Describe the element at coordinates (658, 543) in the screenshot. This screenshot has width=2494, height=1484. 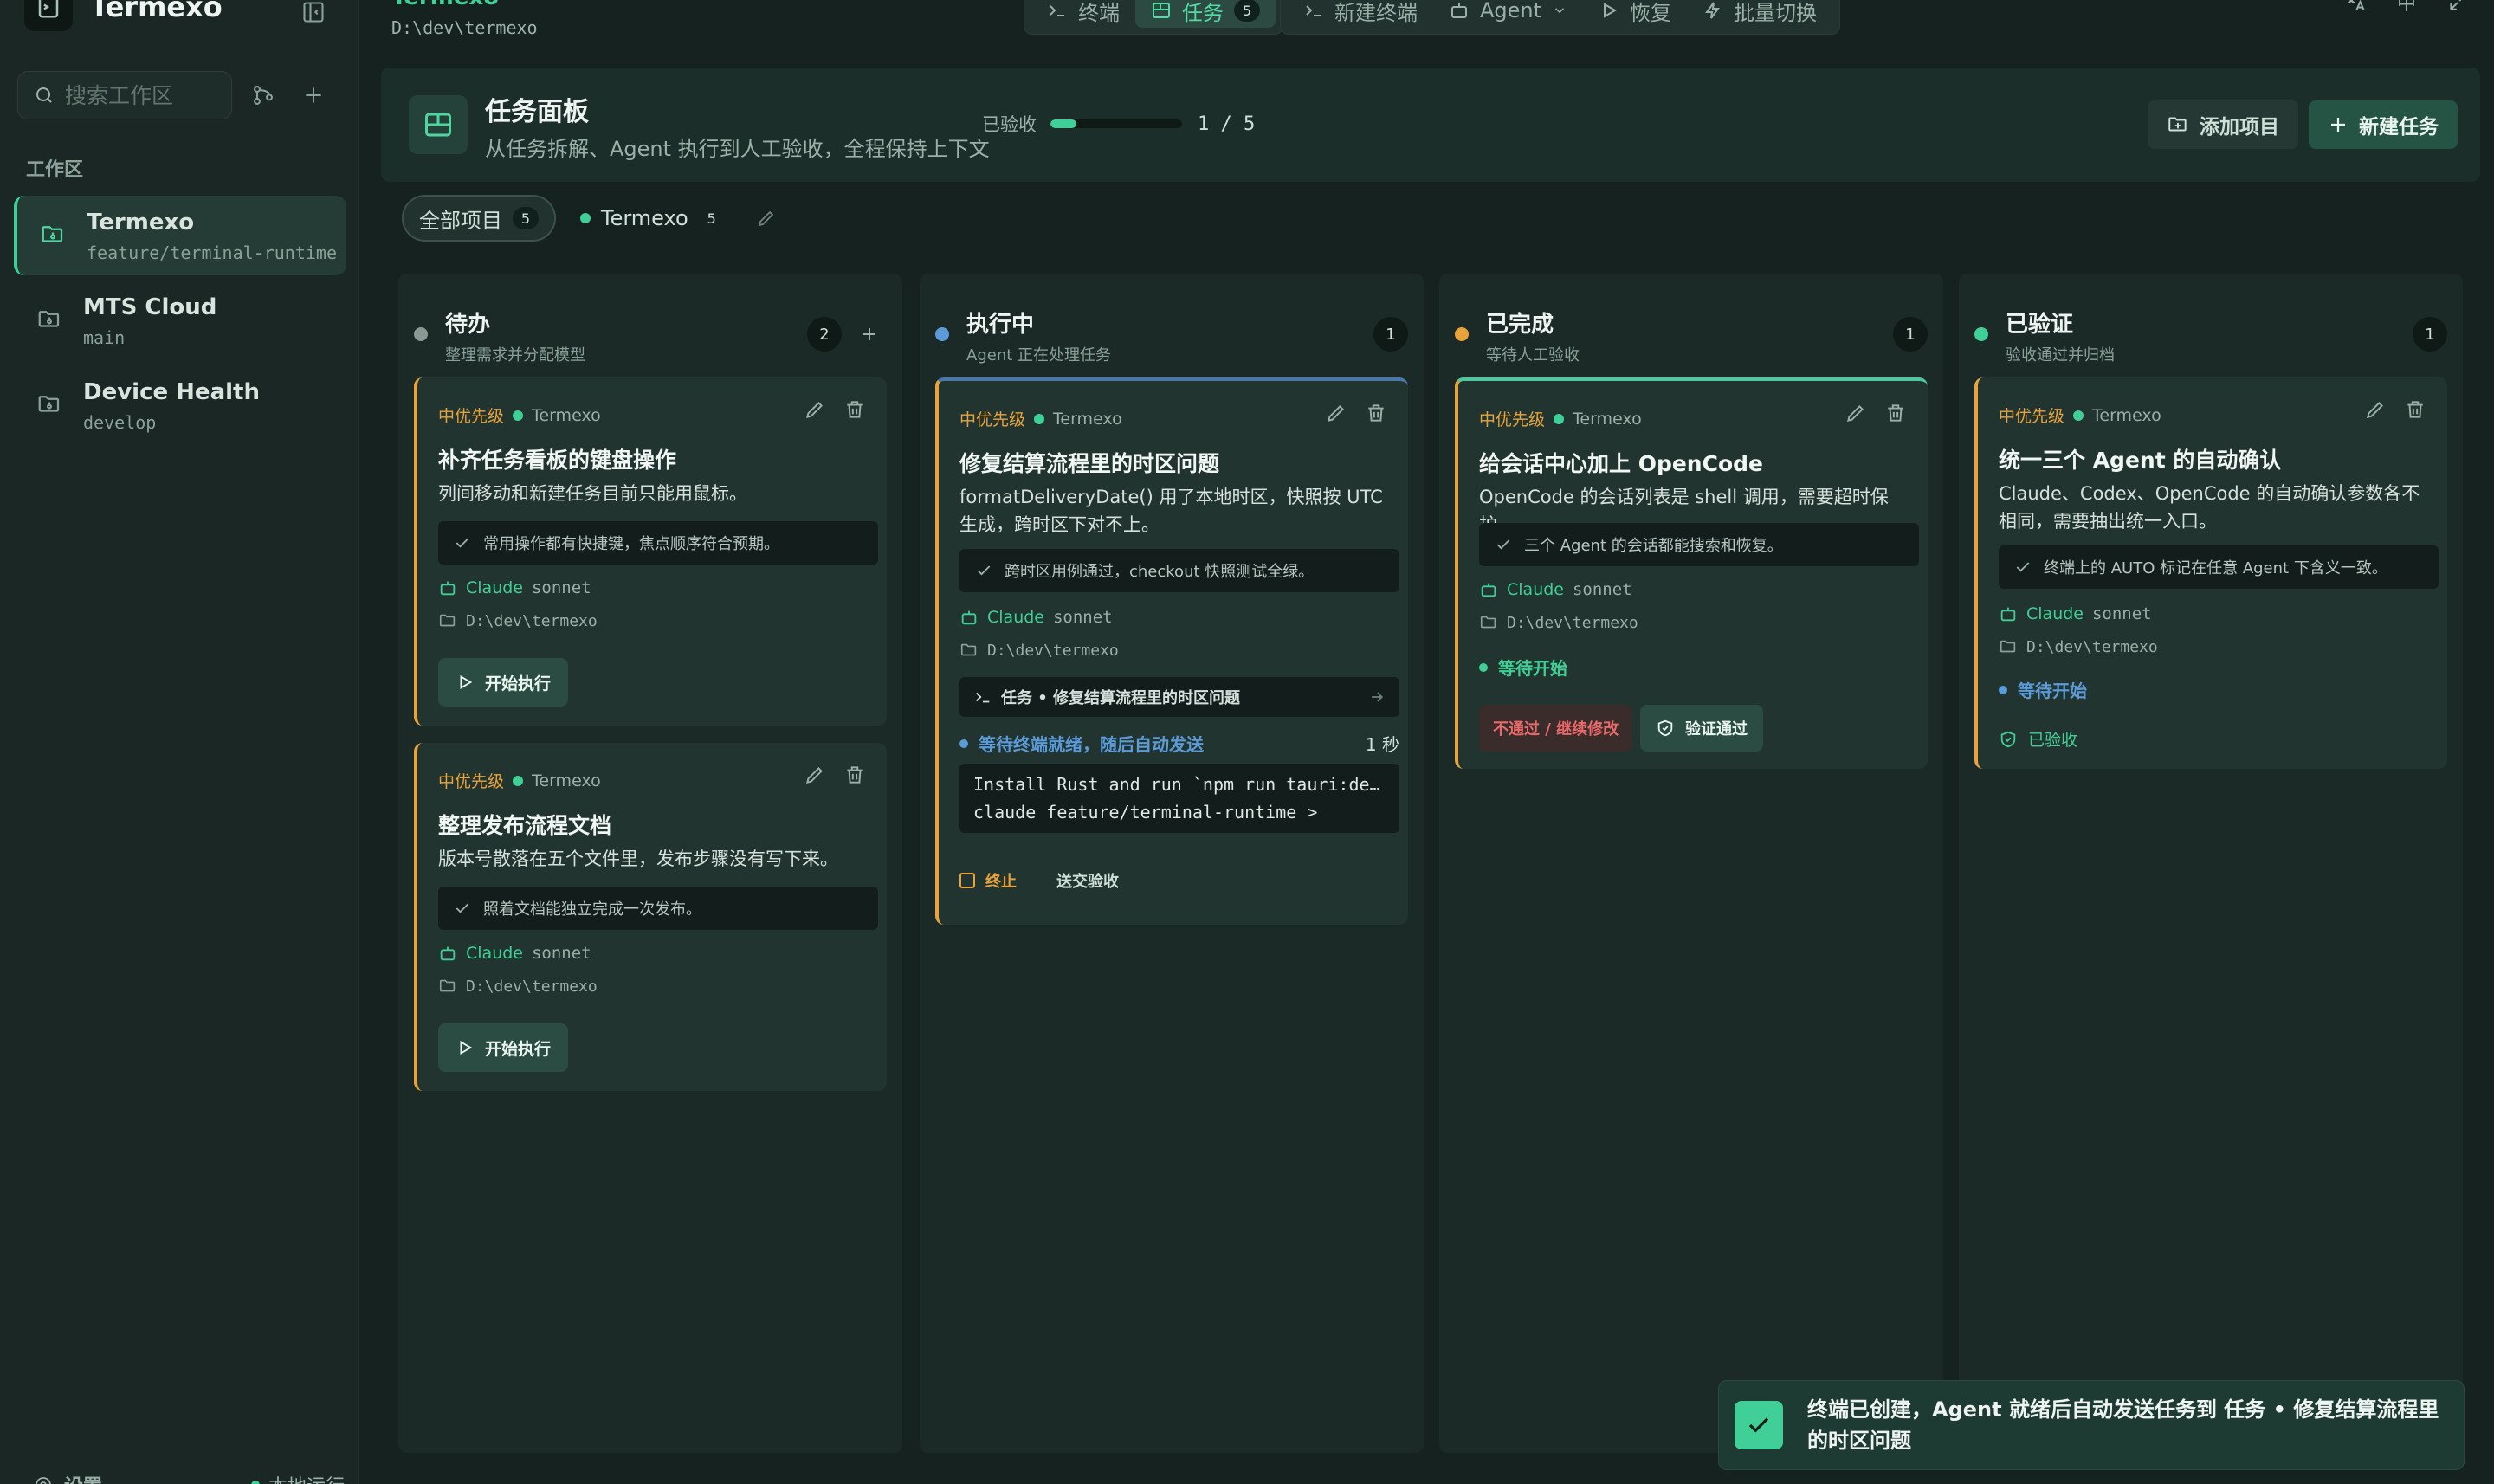
I see `acceptance-criteria: 常用操作都有快捷键，焦点顺序符合预期。` at that location.